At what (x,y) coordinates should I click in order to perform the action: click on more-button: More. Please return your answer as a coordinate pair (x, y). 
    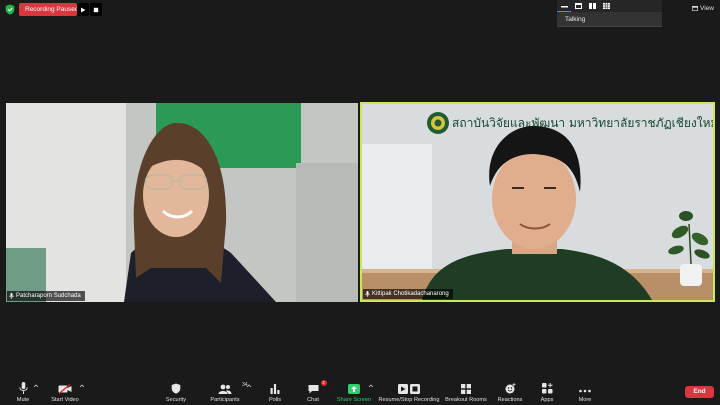
    Looking at the image, I should click on (585, 391).